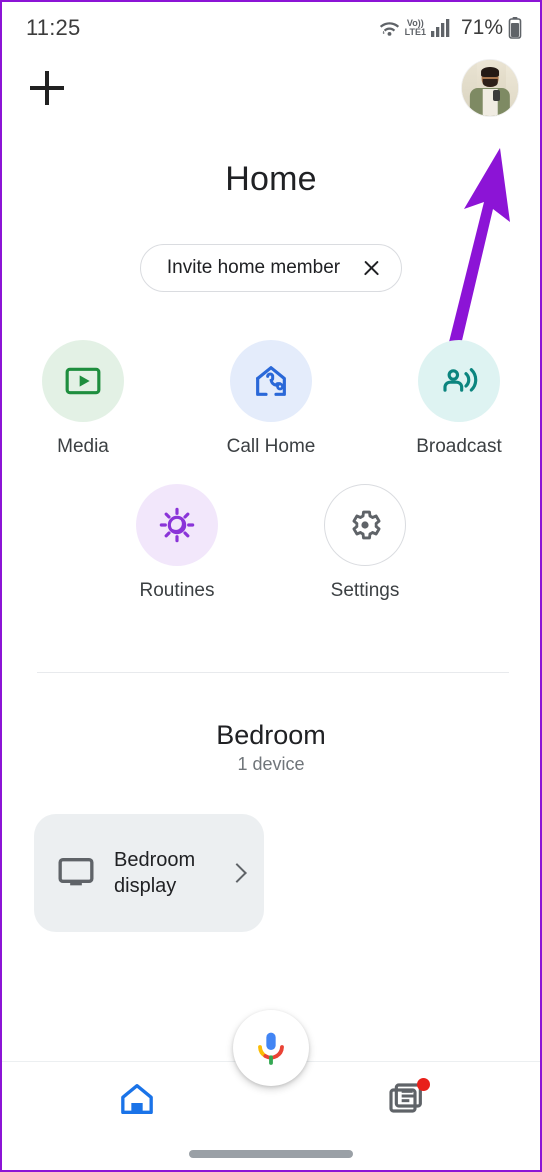  What do you see at coordinates (490, 88) in the screenshot?
I see `account-avatar` at bounding box center [490, 88].